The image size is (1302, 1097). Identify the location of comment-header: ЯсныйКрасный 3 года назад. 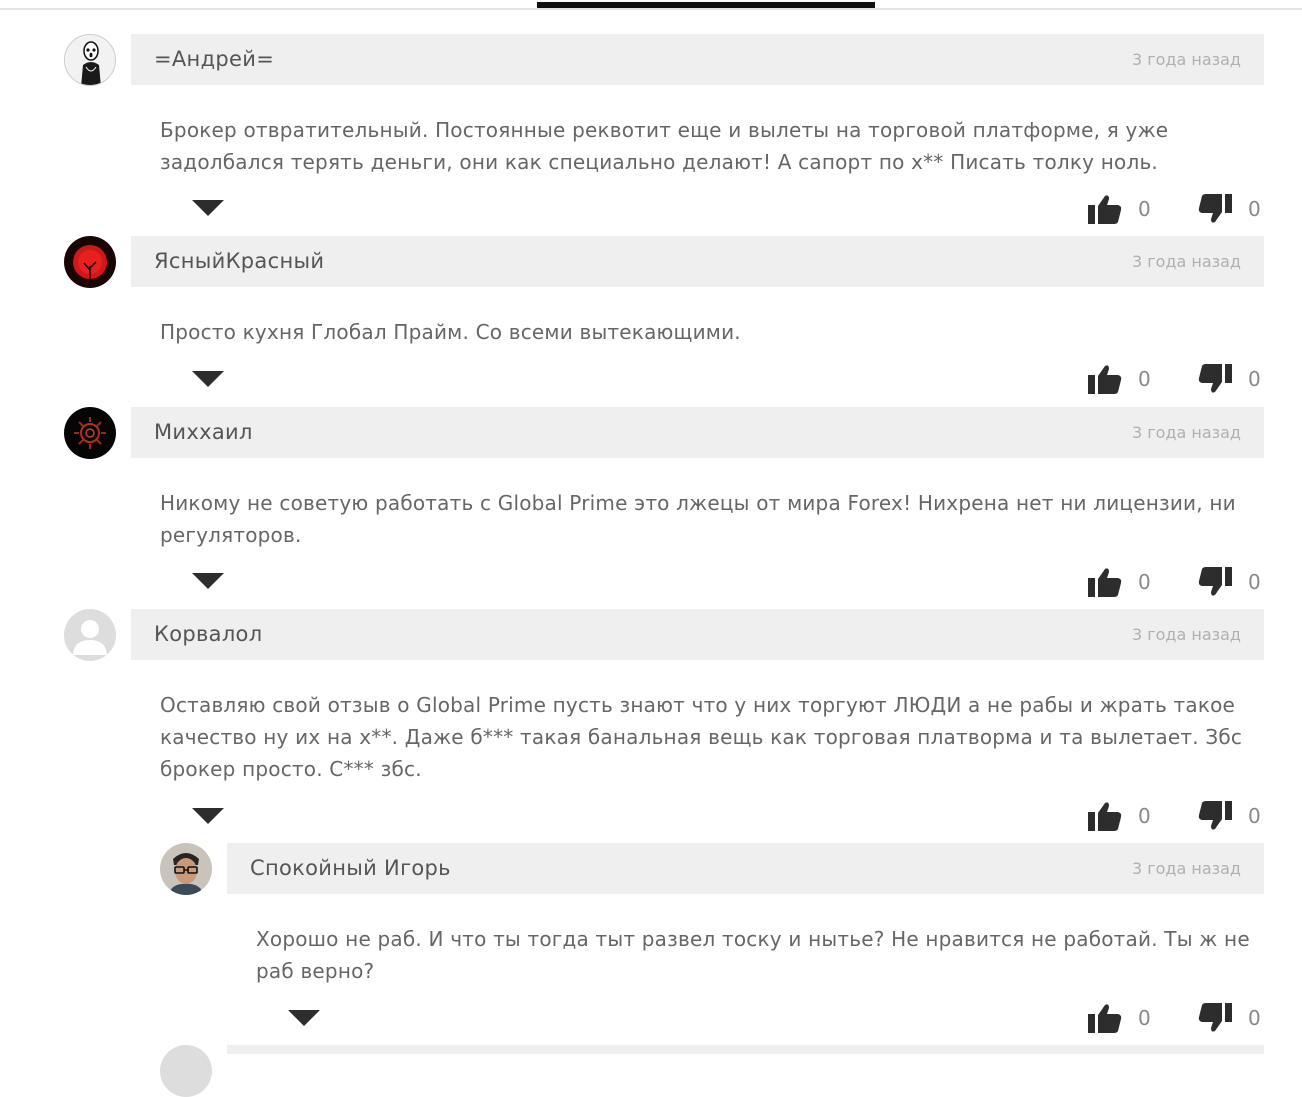
(697, 261).